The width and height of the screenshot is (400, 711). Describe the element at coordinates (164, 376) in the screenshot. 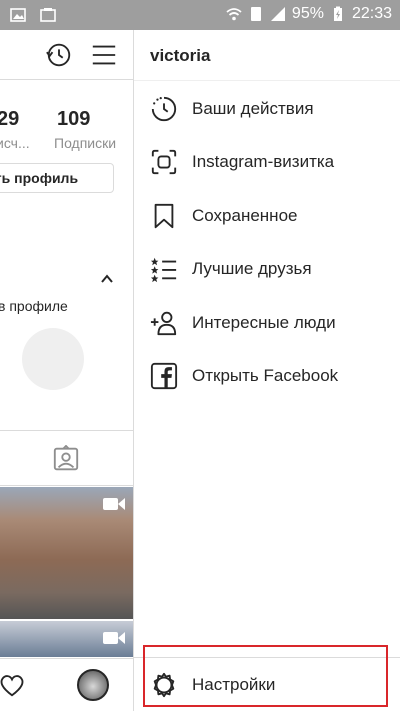

I see `facebook-icon` at that location.